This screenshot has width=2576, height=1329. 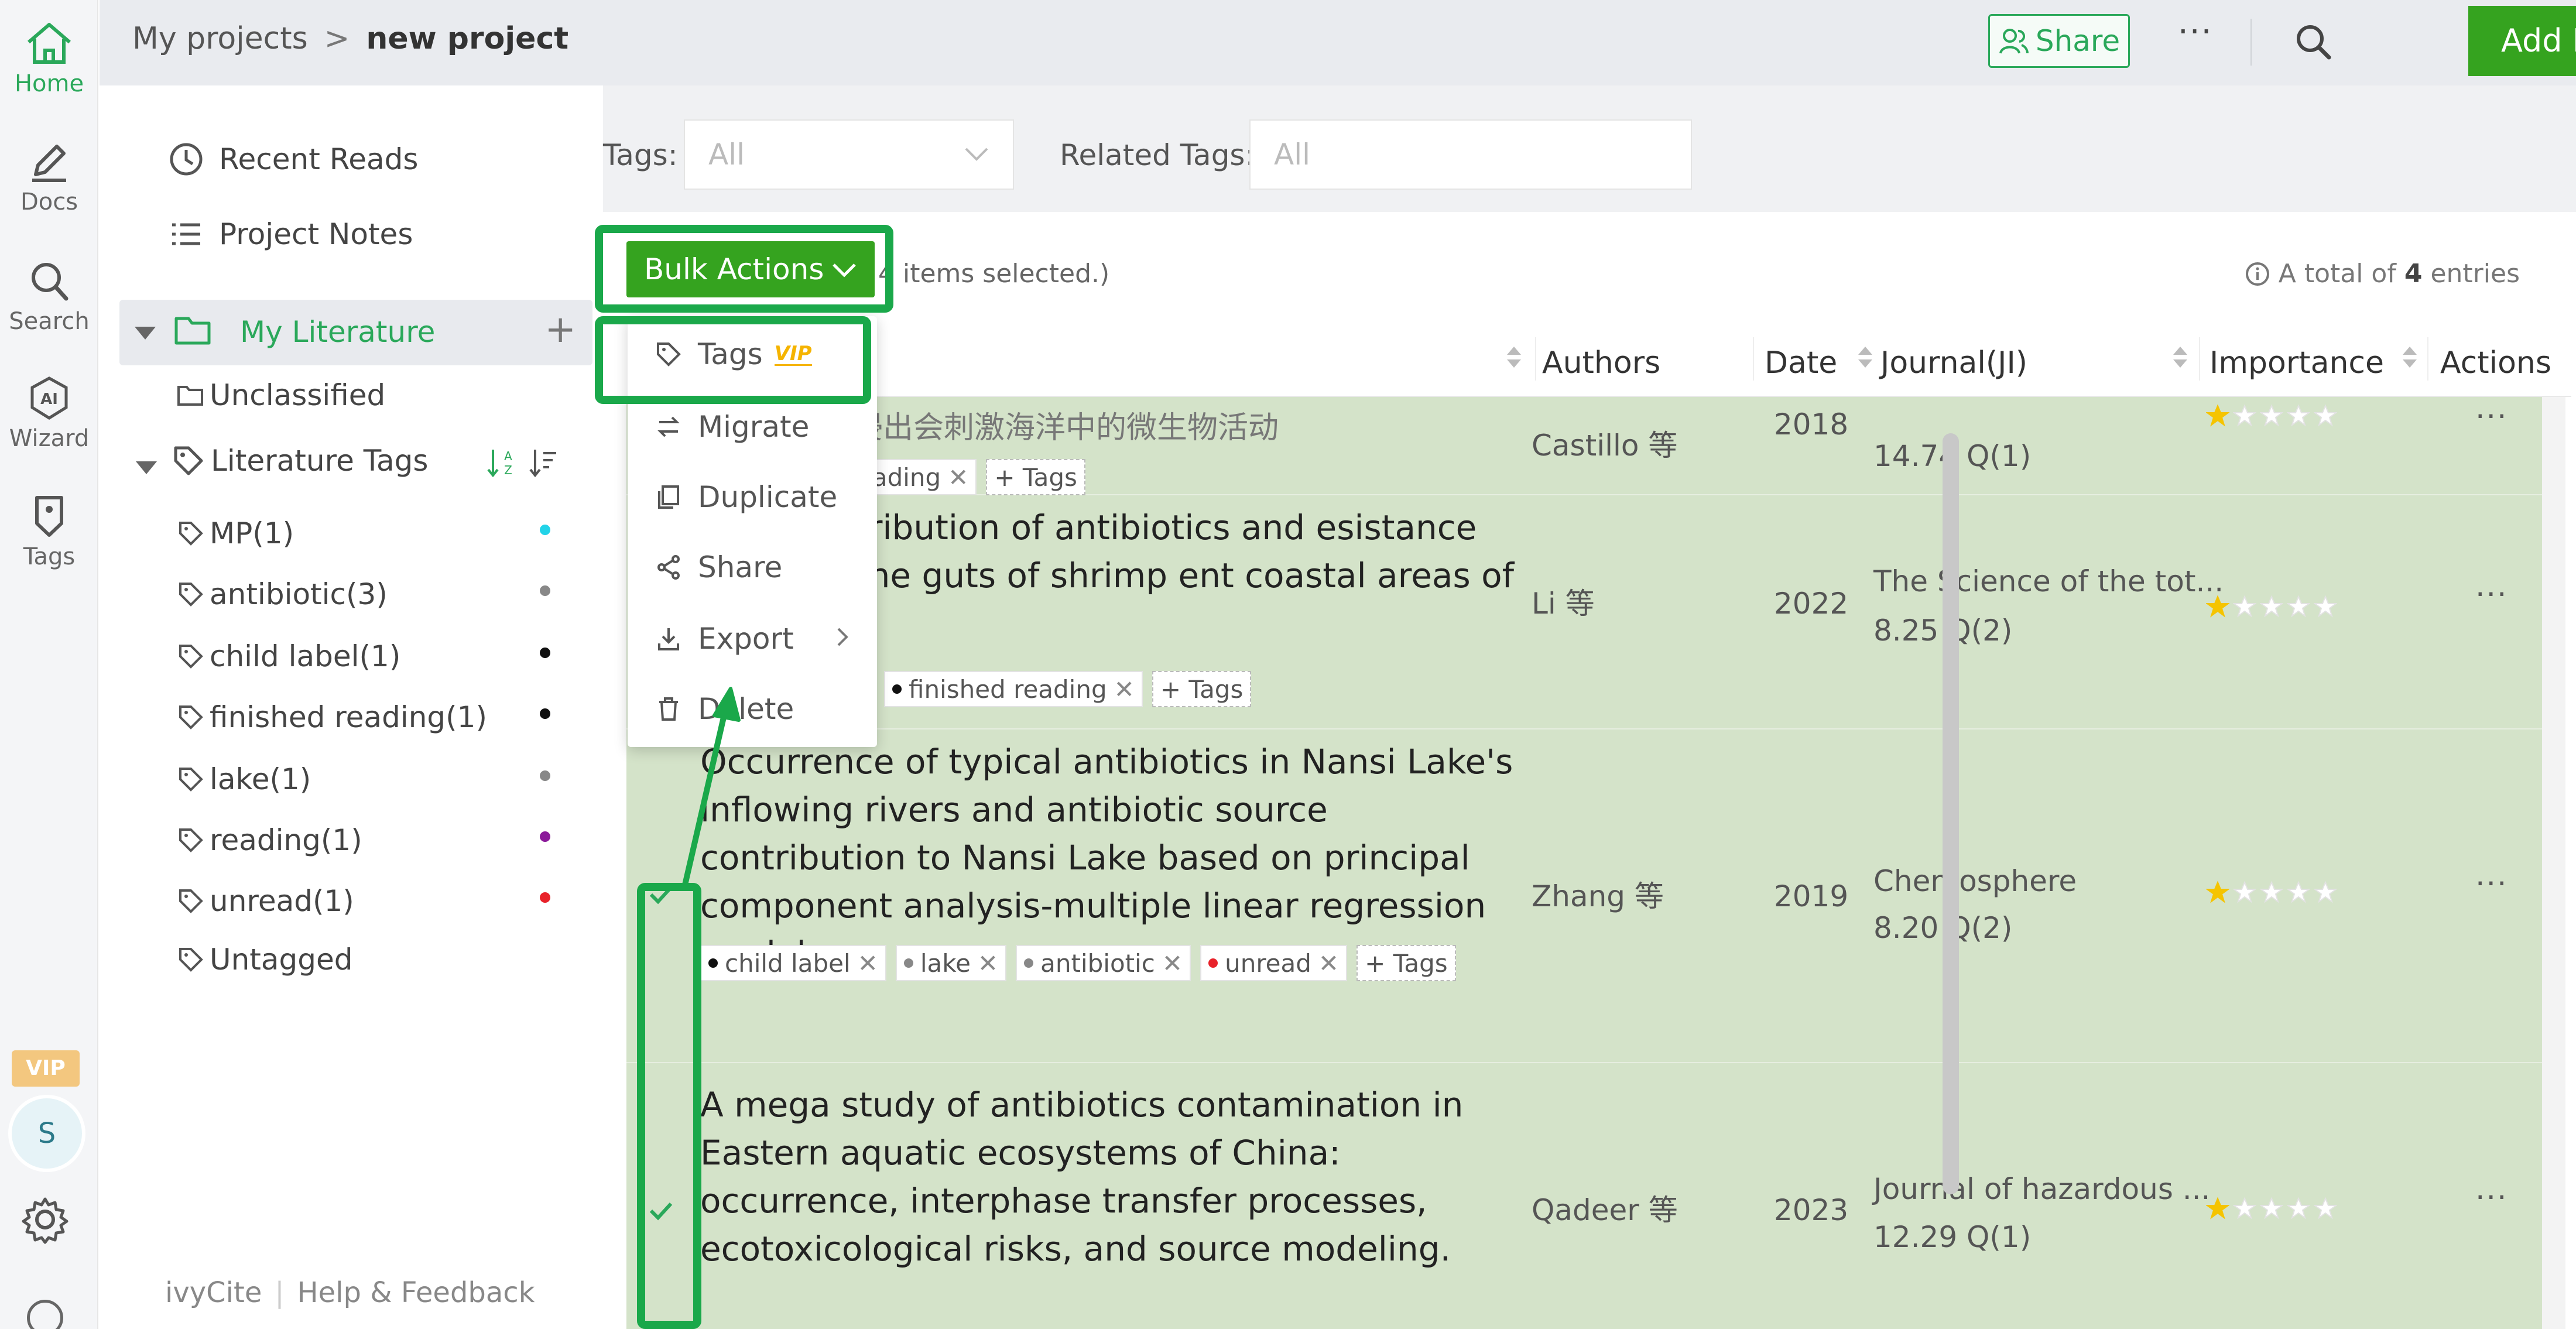 What do you see at coordinates (293, 159) in the screenshot?
I see `sidebar-item-recent-reads: Recent Reads` at bounding box center [293, 159].